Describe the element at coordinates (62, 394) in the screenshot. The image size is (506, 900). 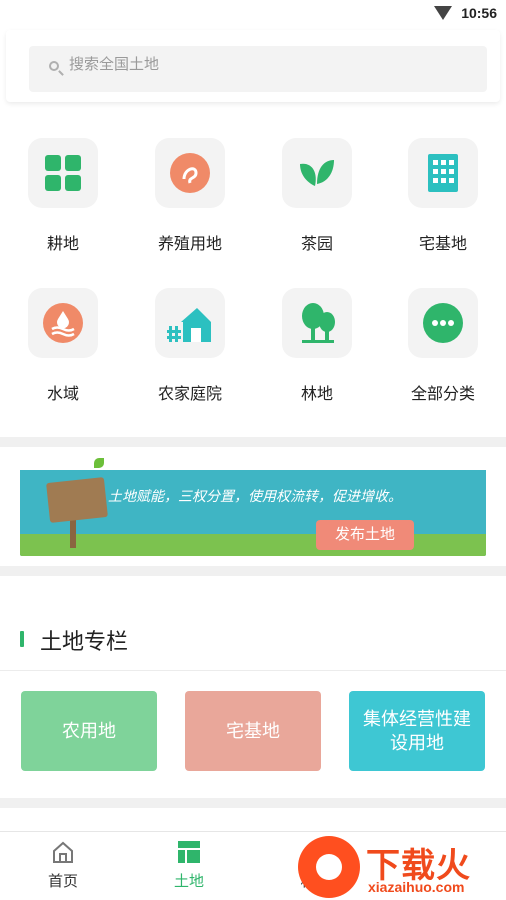
I see `category-label: 水域` at that location.